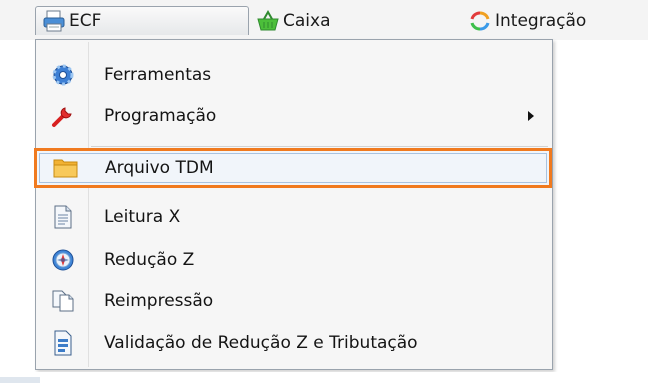 The height and width of the screenshot is (383, 648). Describe the element at coordinates (149, 260) in the screenshot. I see `menu-item-label: Redução Z` at that location.